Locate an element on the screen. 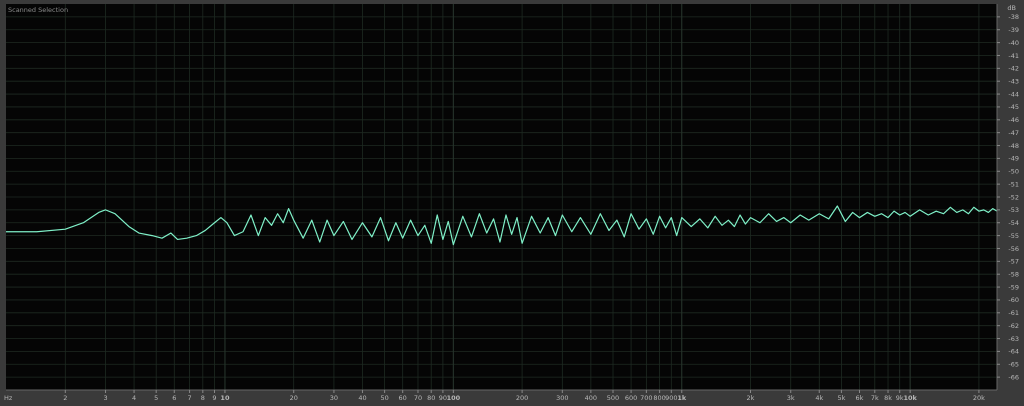 The width and height of the screenshot is (1024, 406). y-tick-label: -59 is located at coordinates (1013, 287).